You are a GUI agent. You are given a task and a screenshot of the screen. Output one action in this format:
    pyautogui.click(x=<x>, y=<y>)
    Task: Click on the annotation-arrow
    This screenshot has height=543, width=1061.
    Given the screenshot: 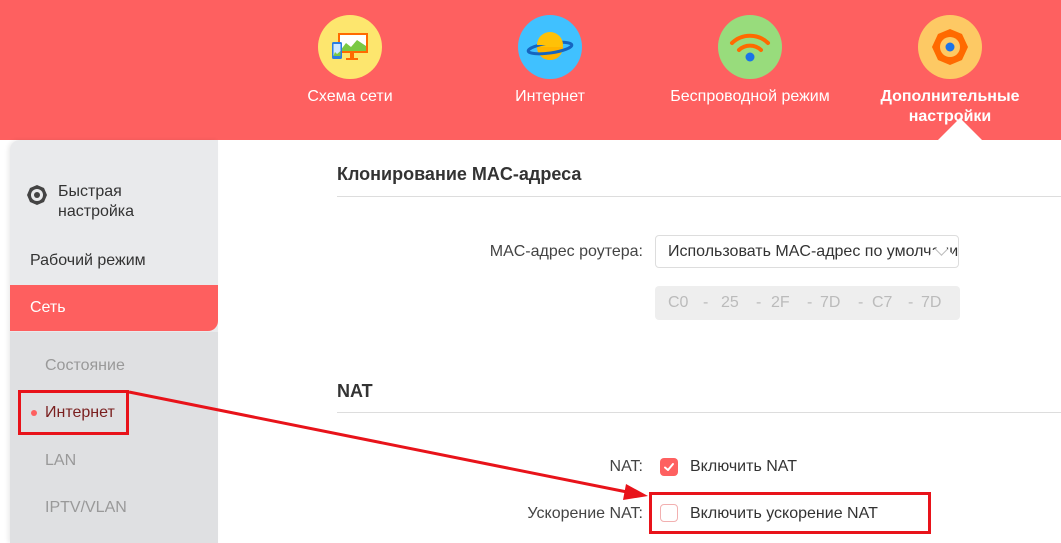 What is the action you would take?
    pyautogui.click(x=388, y=445)
    